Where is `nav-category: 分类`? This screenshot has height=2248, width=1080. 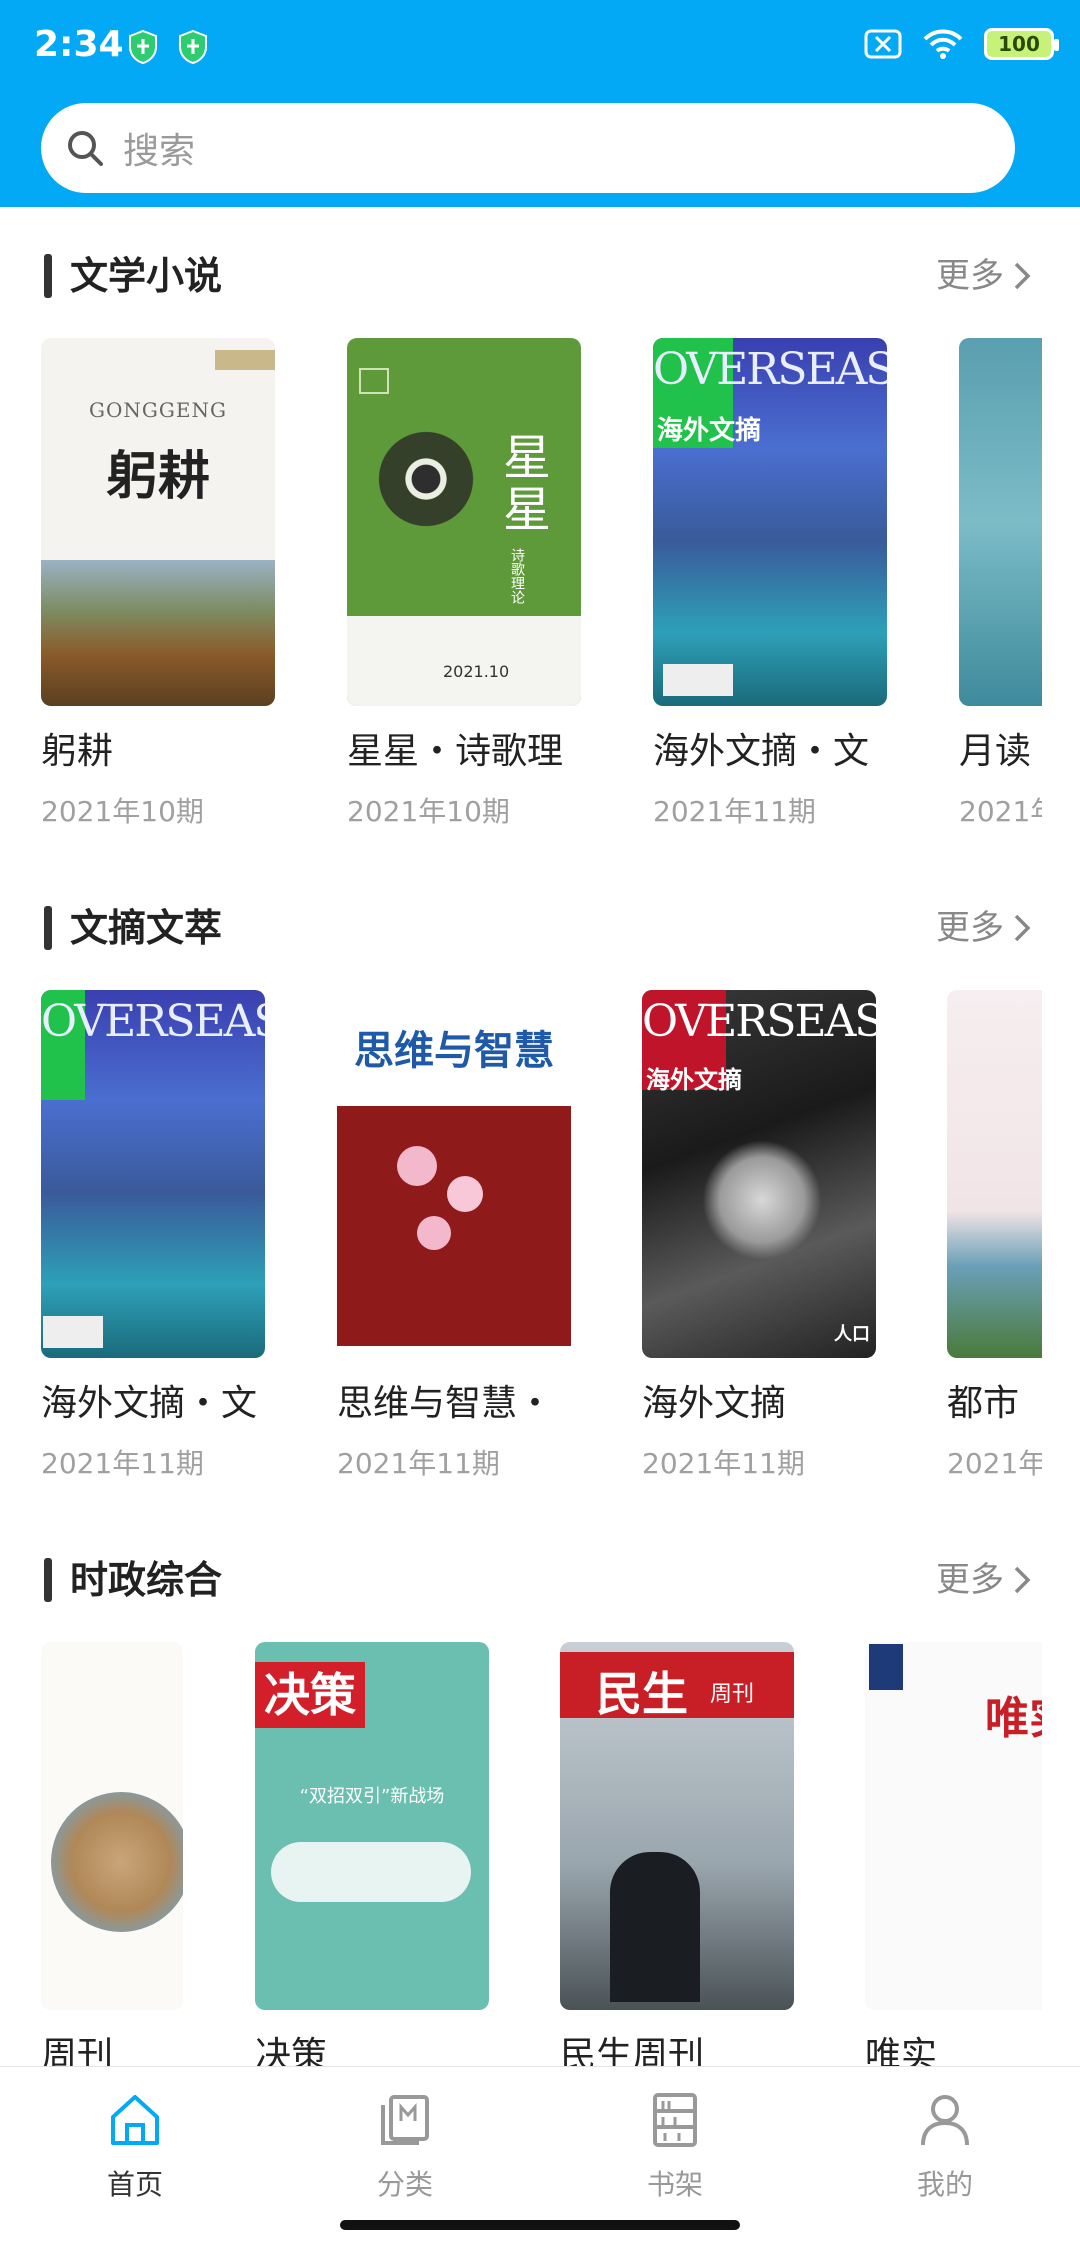 nav-category: 分类 is located at coordinates (405, 2146).